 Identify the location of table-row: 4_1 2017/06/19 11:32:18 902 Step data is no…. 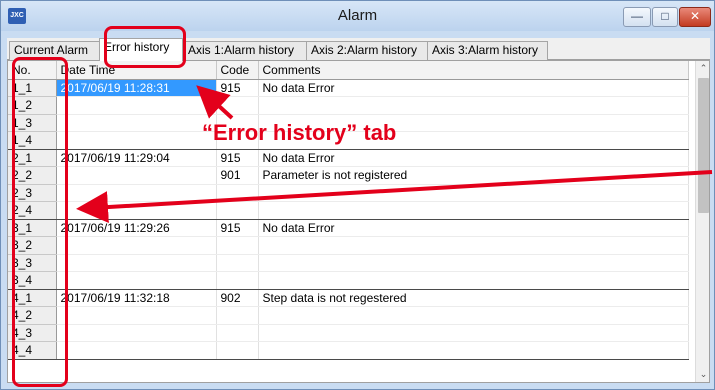
(348, 298).